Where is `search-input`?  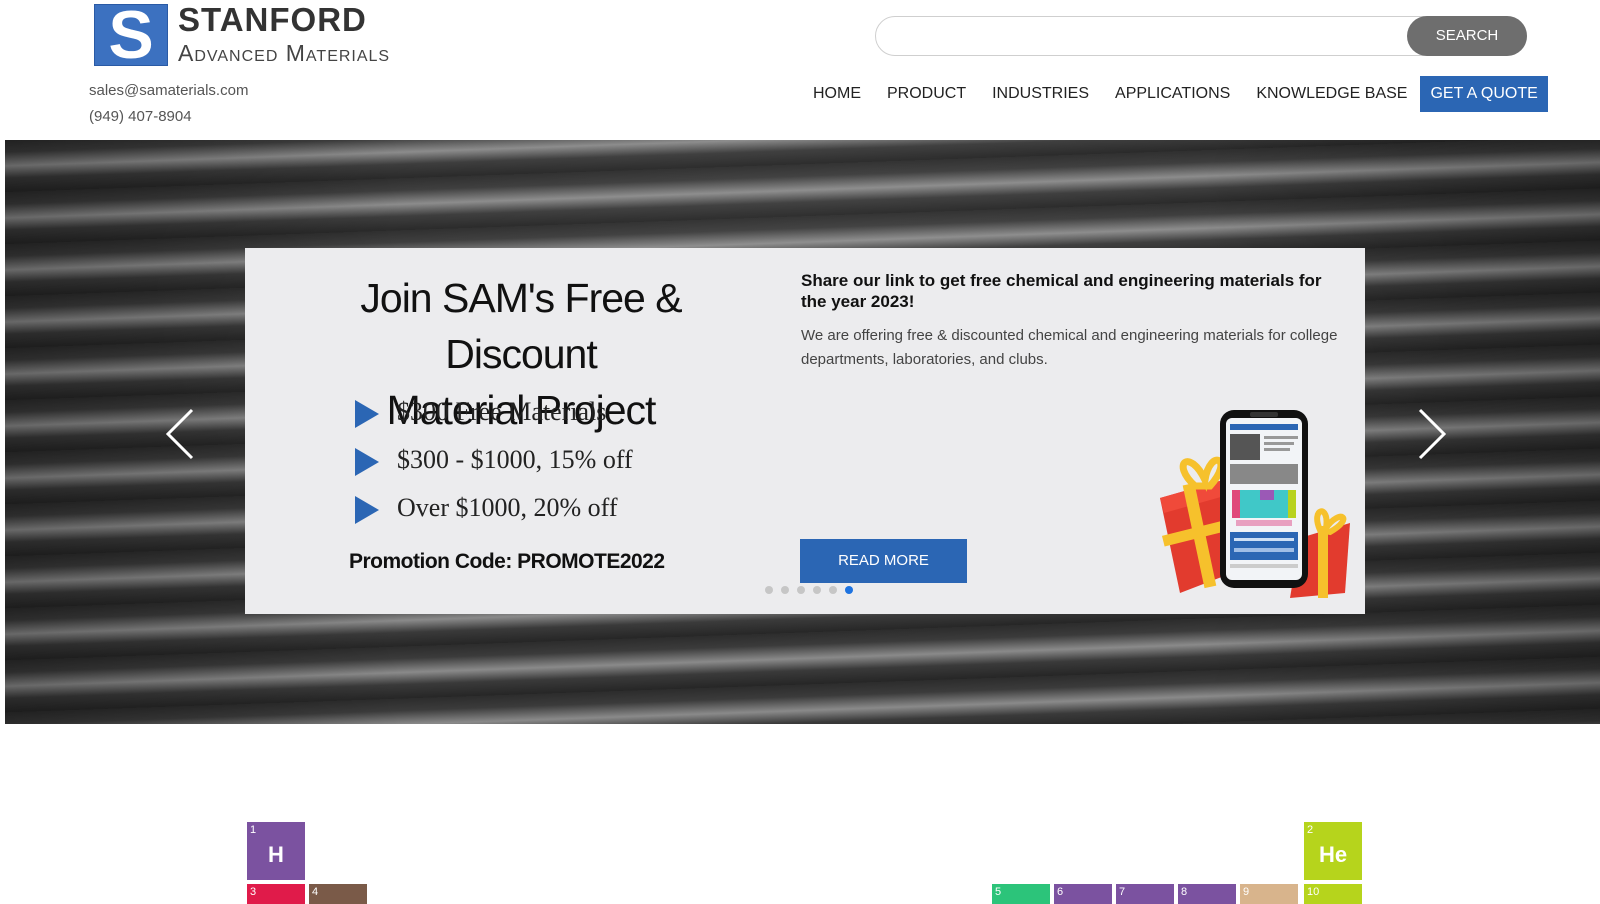
search-input is located at coordinates (1142, 36).